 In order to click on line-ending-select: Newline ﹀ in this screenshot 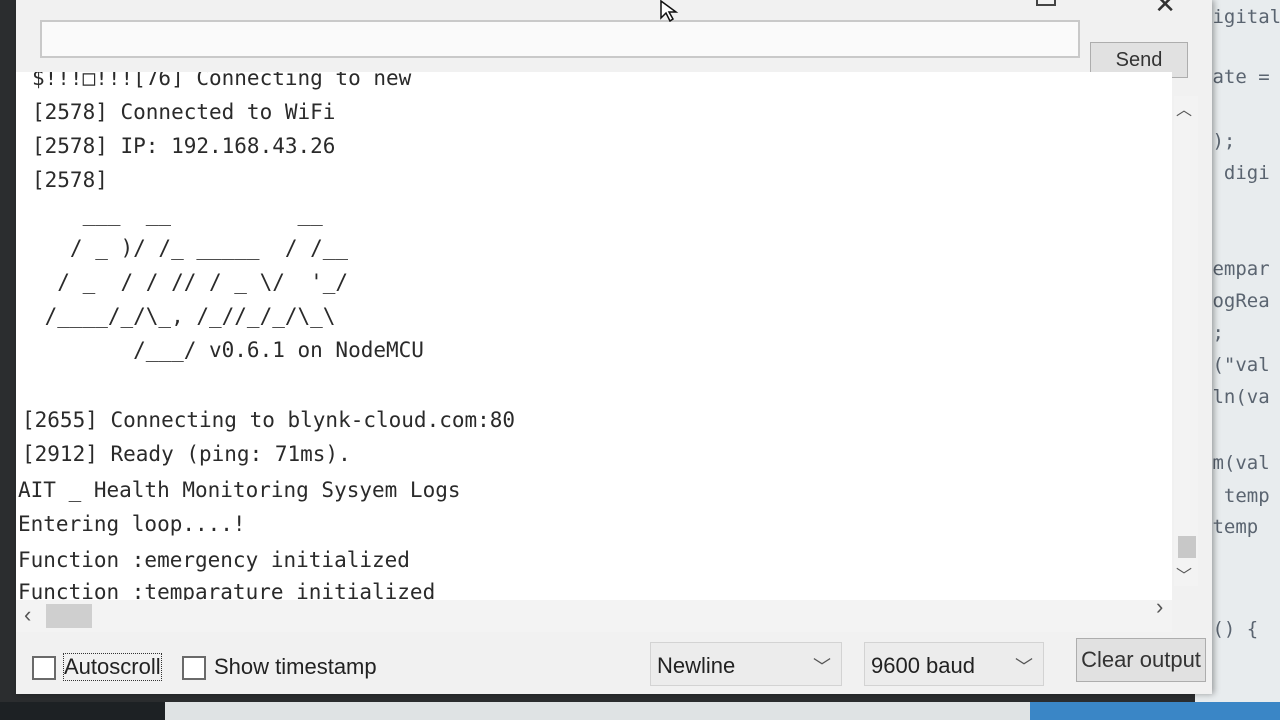, I will do `click(746, 664)`.